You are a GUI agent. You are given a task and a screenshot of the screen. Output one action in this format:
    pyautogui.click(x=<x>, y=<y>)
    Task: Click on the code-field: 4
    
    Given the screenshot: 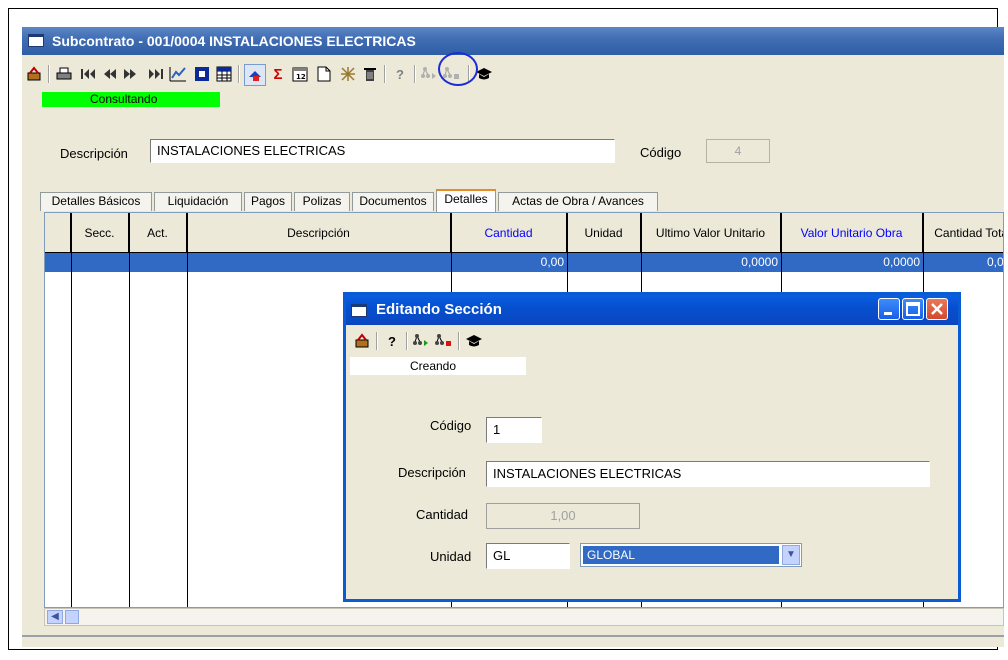 What is the action you would take?
    pyautogui.click(x=738, y=151)
    